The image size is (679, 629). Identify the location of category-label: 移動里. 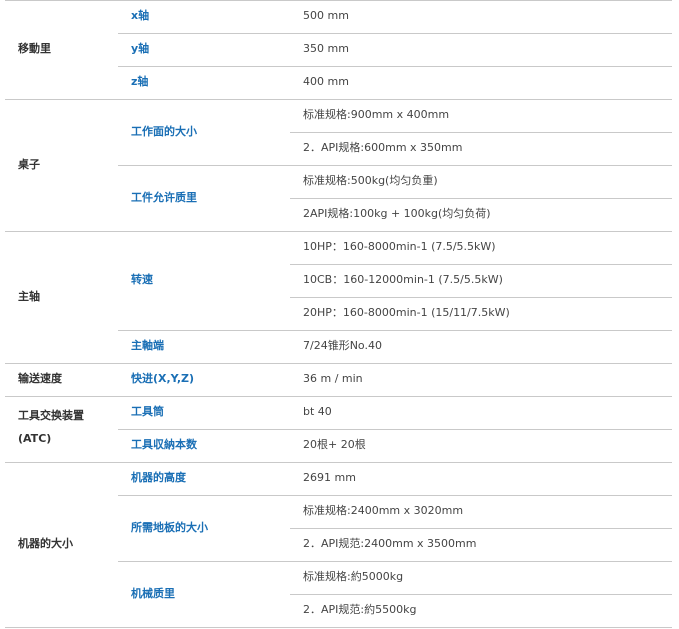
(34, 48).